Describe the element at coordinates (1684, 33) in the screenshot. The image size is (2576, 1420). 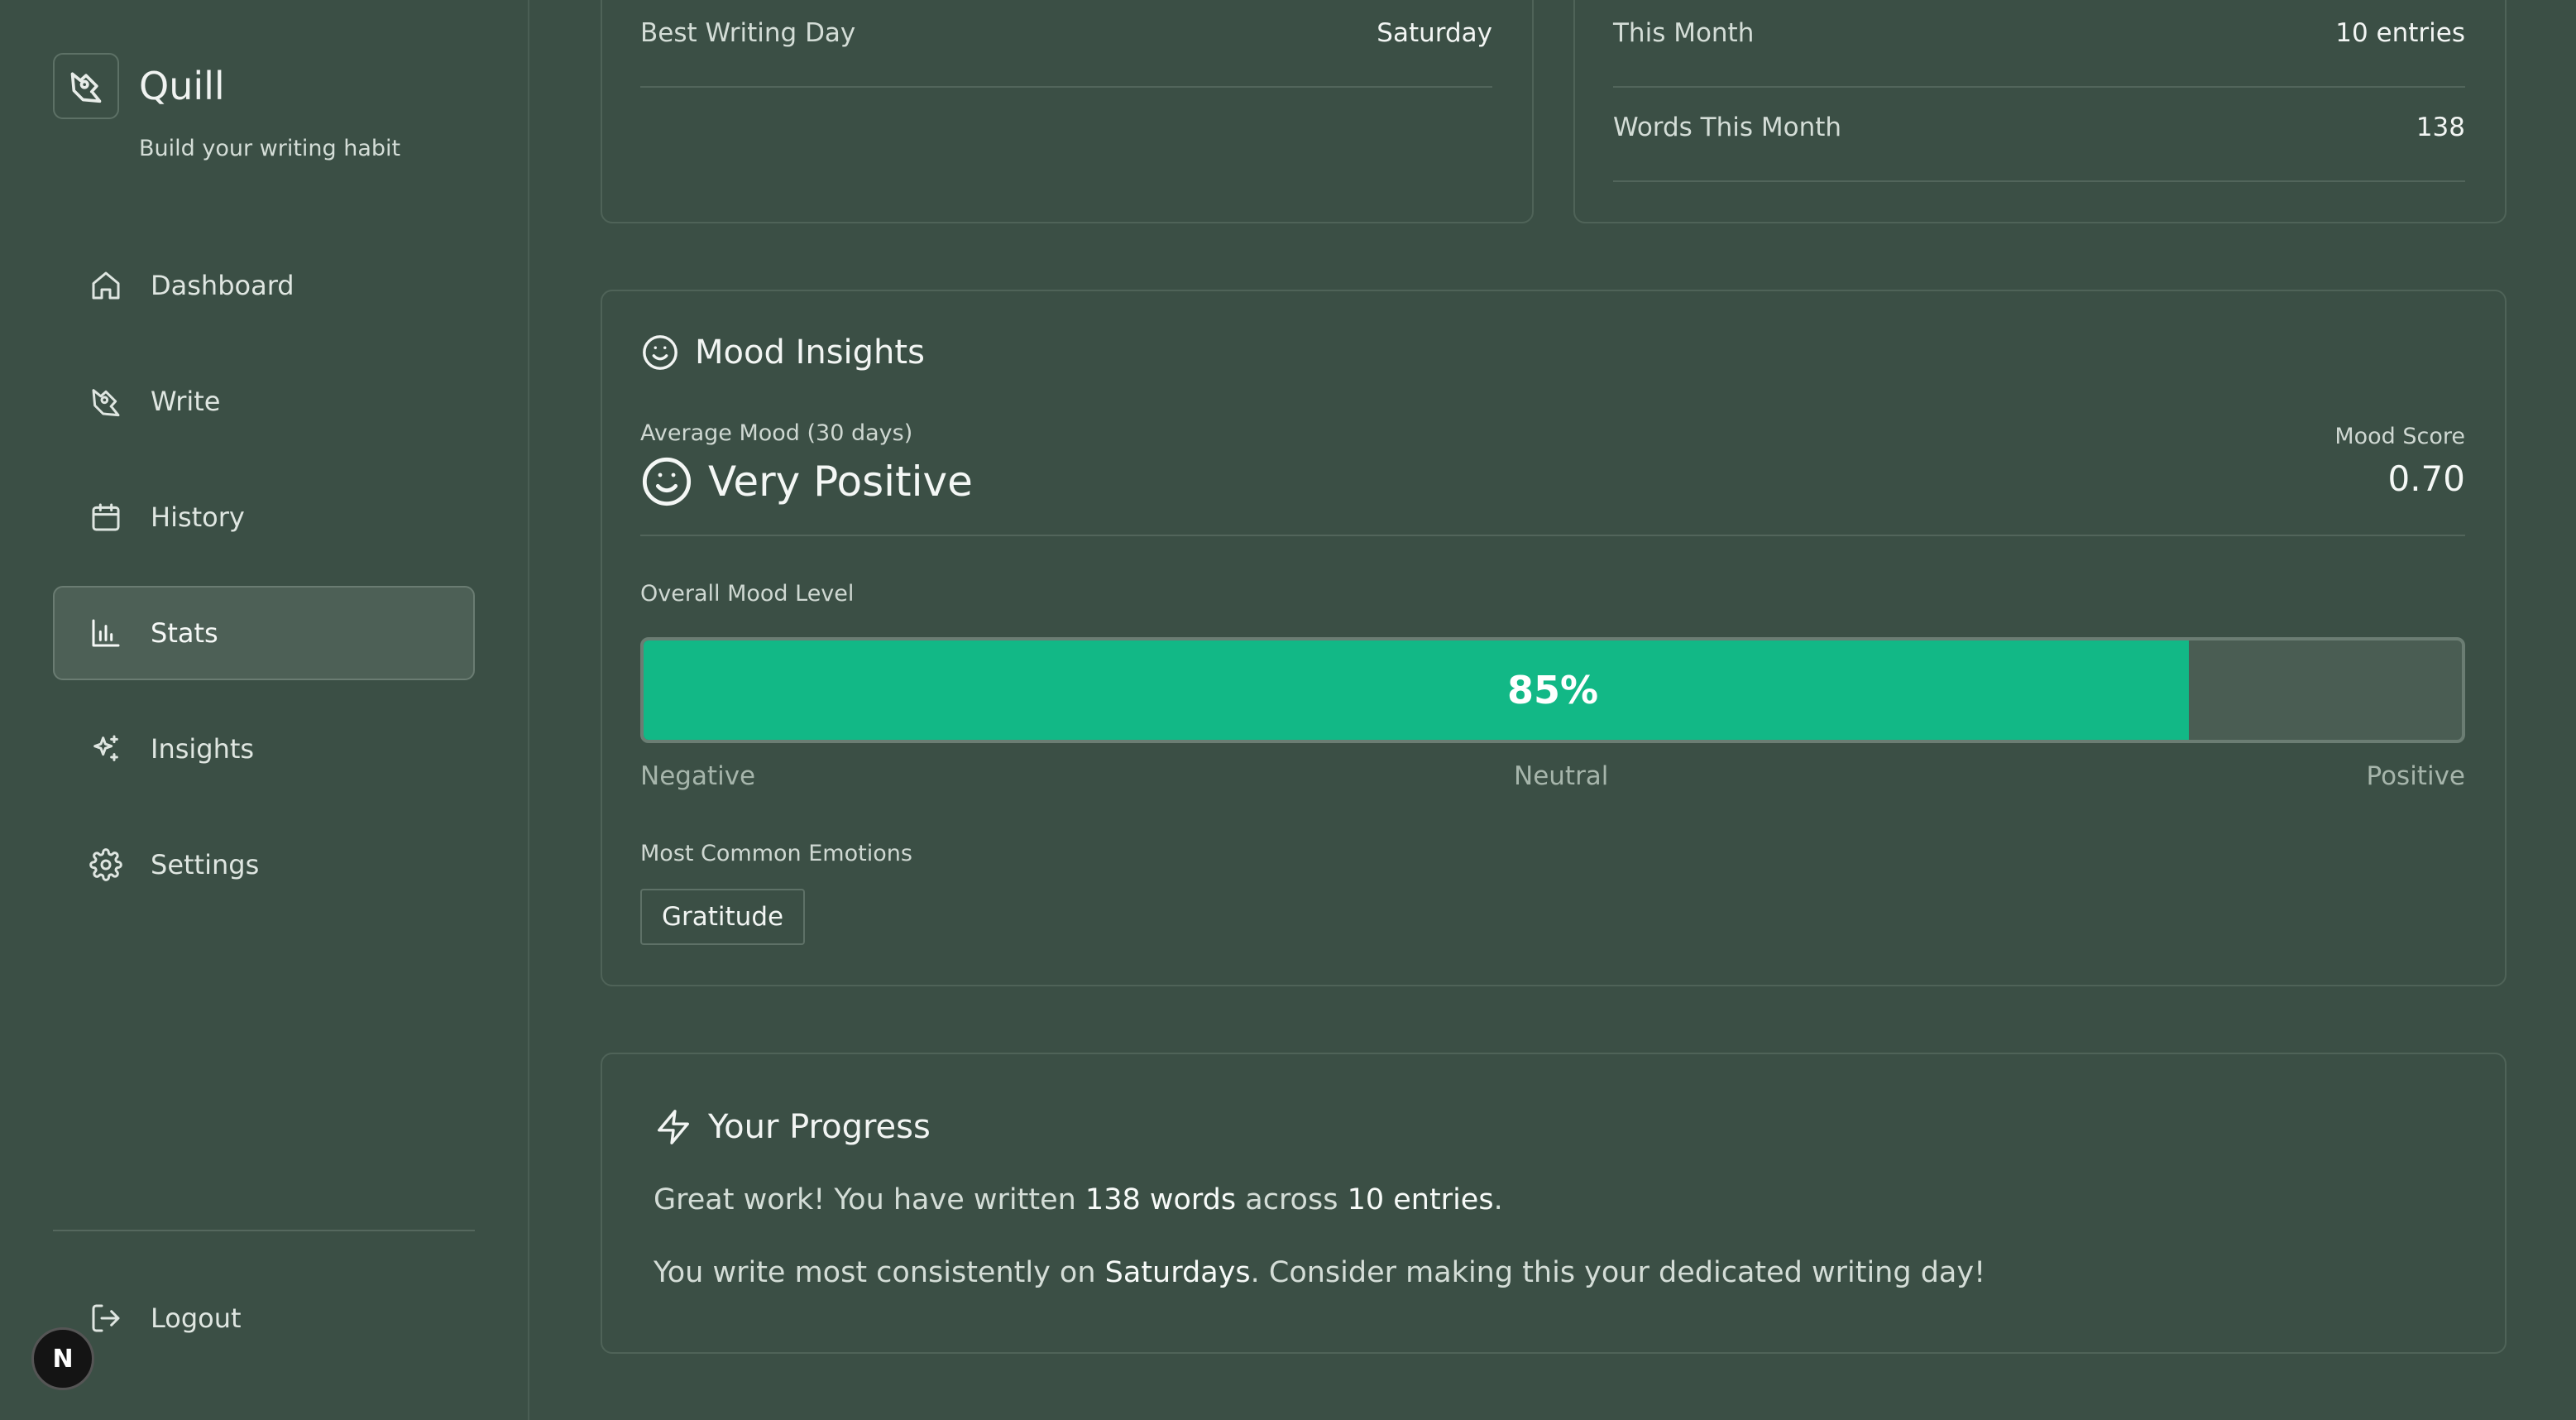
I see `this-month-label: This Month` at that location.